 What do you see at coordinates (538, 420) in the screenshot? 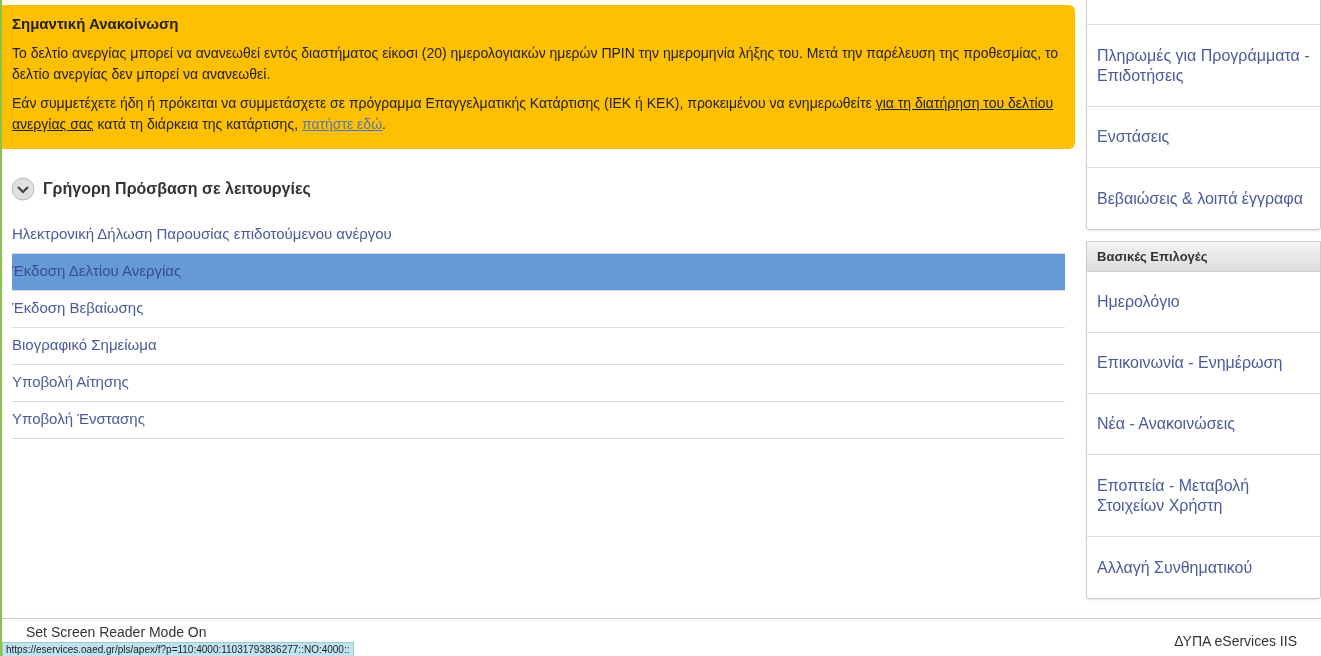
I see `quick-access-item: Υποβολή Ένστασης` at bounding box center [538, 420].